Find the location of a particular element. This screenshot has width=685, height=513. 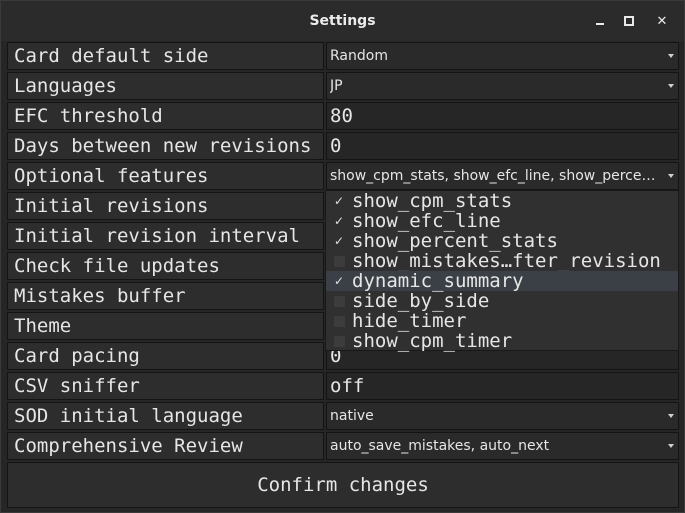

card-default-side-combo: Random is located at coordinates (502, 56).